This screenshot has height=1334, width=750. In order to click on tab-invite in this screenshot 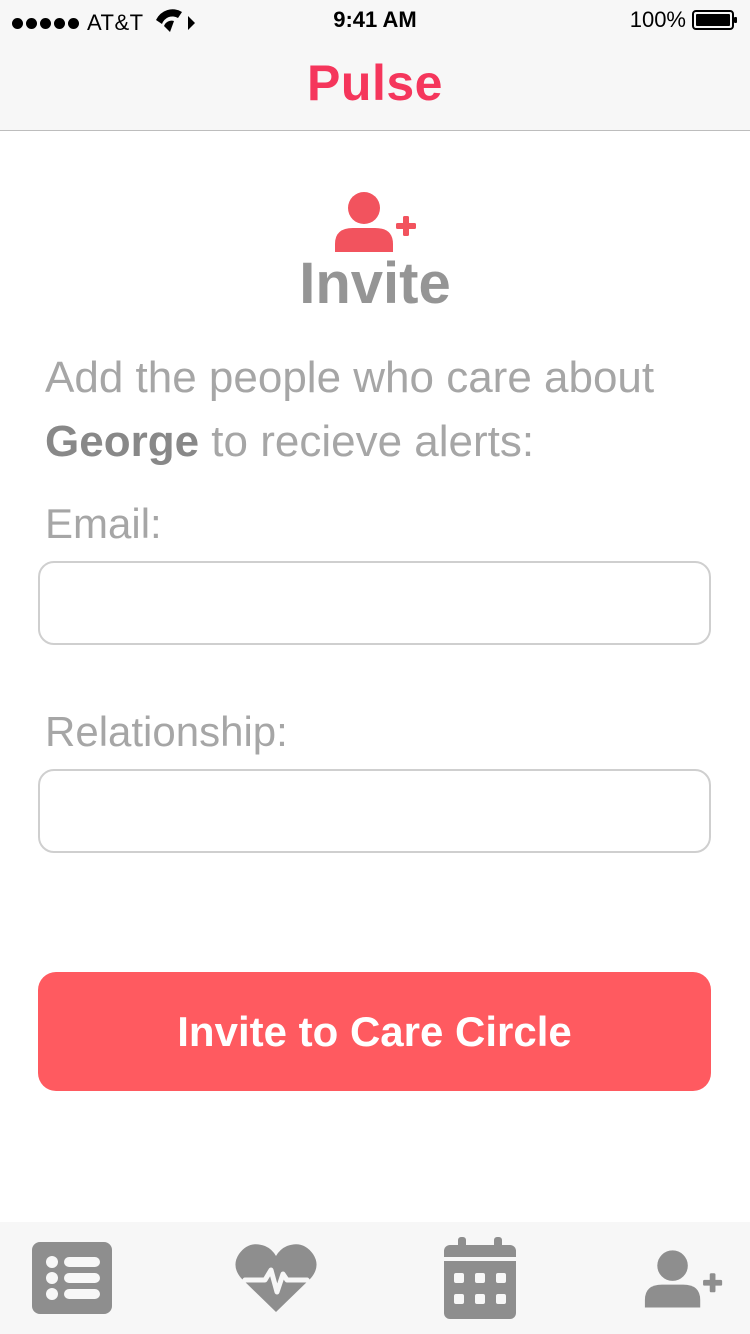, I will do `click(684, 1278)`.